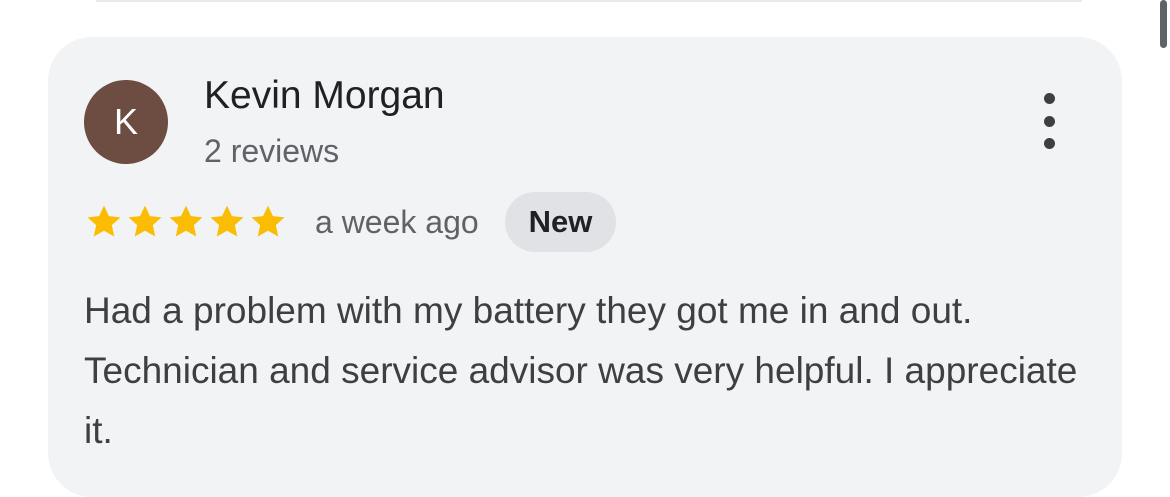  I want to click on more-options-button, so click(1049, 121).